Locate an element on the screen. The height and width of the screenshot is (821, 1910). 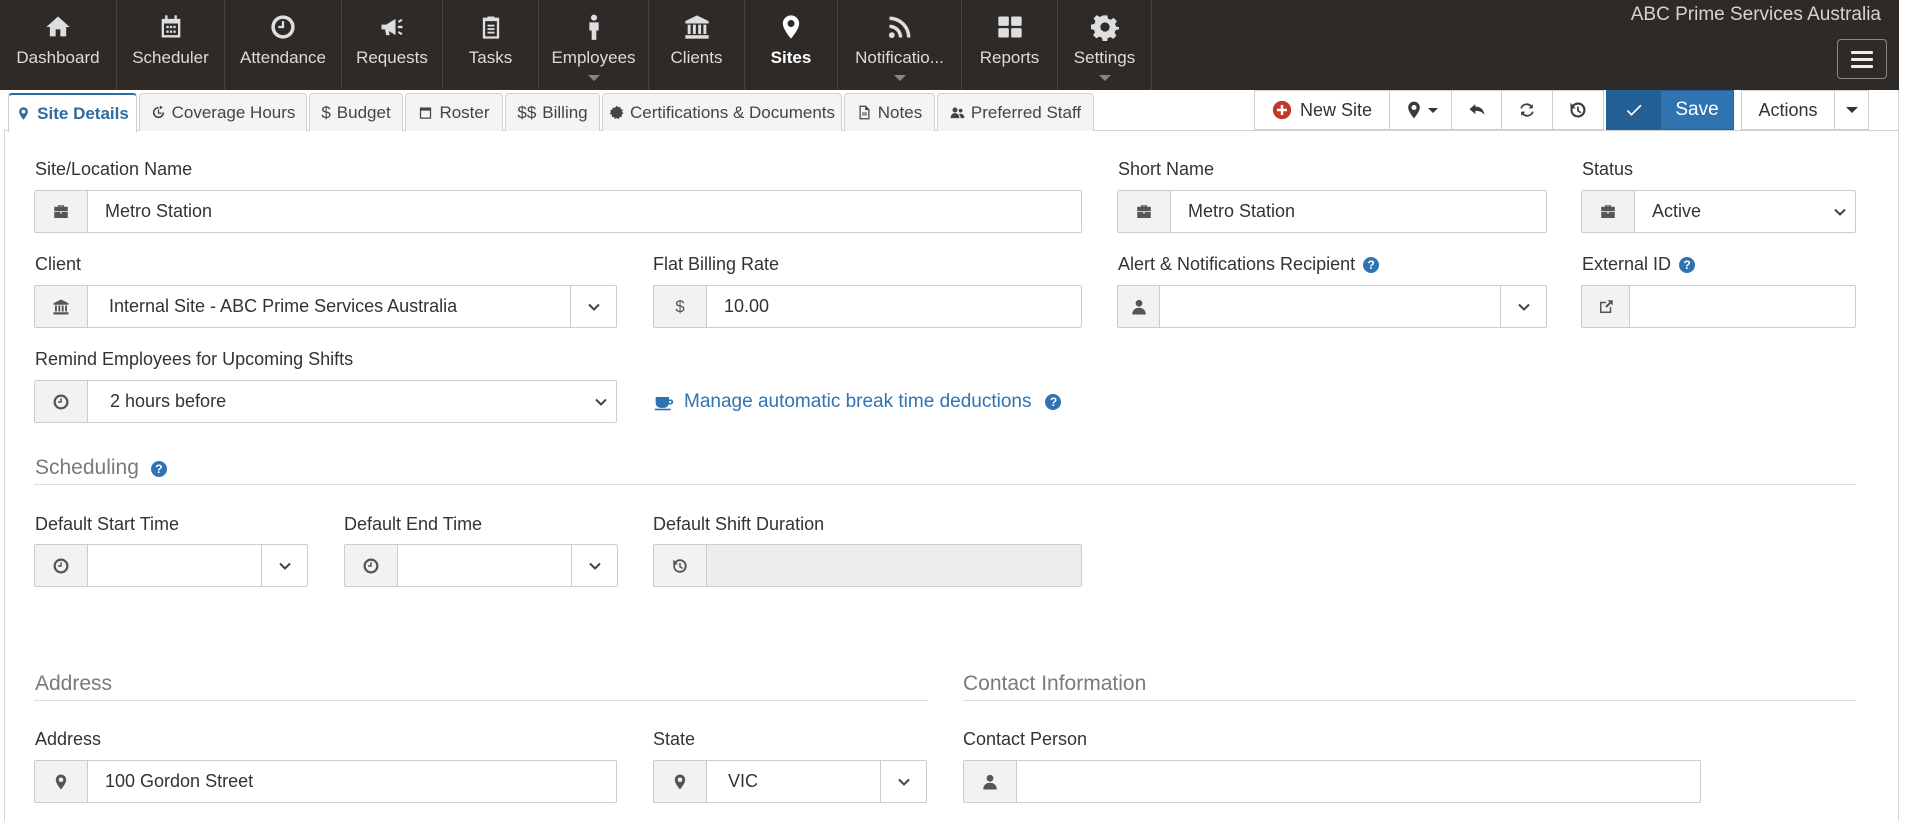
location-dropdown-button is located at coordinates (1420, 110).